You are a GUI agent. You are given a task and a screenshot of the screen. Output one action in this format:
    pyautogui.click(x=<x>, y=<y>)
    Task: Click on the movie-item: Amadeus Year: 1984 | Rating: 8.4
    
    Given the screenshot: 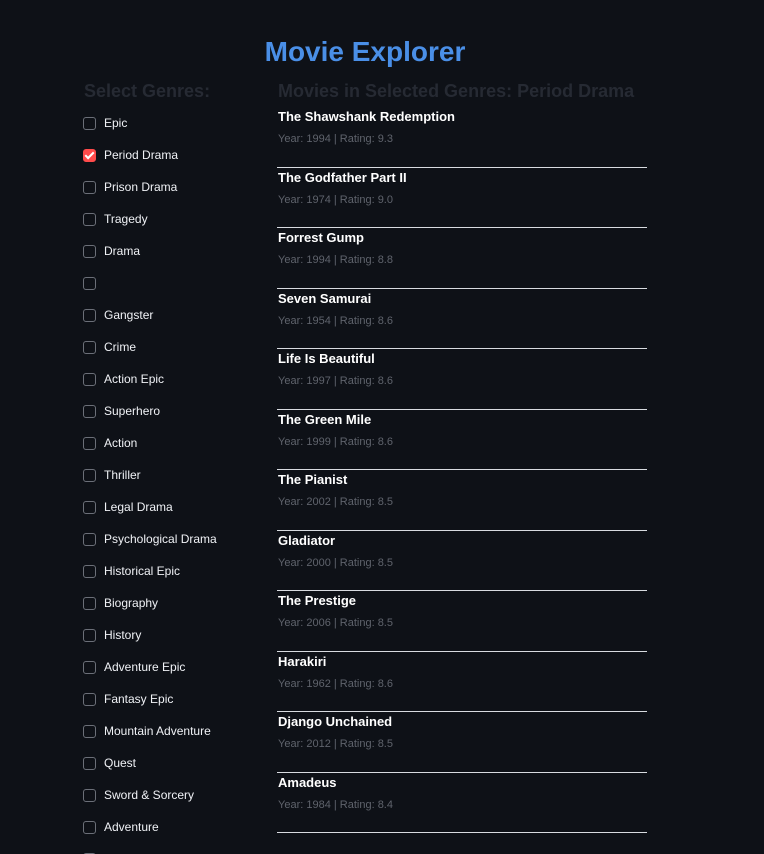 What is the action you would take?
    pyautogui.click(x=462, y=803)
    